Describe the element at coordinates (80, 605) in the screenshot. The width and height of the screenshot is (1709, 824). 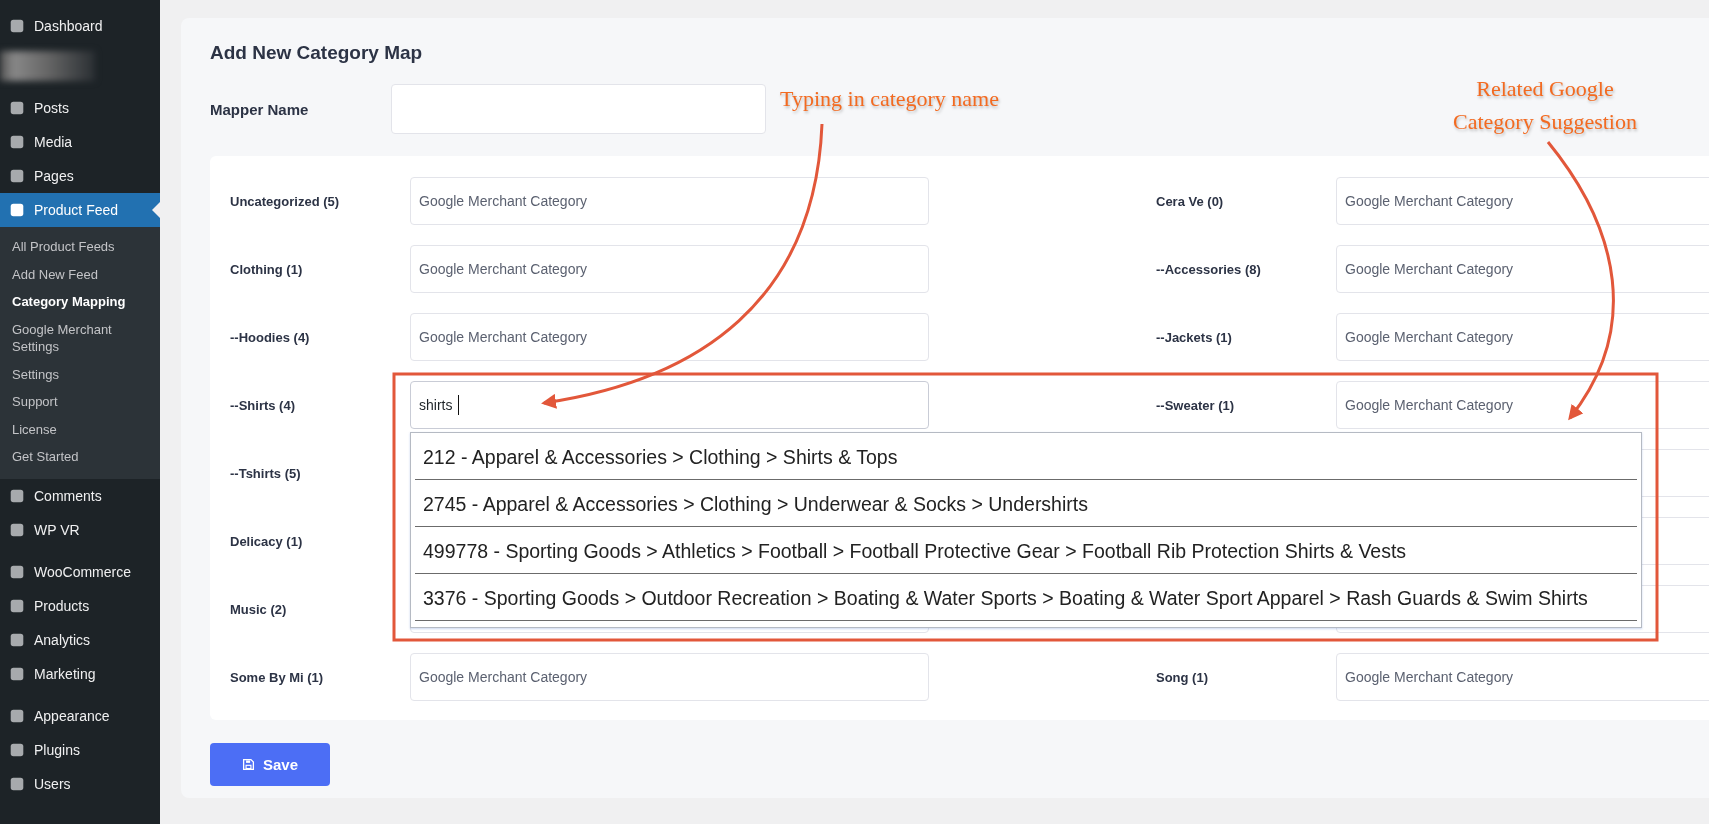
I see `sidebar-item: Products` at that location.